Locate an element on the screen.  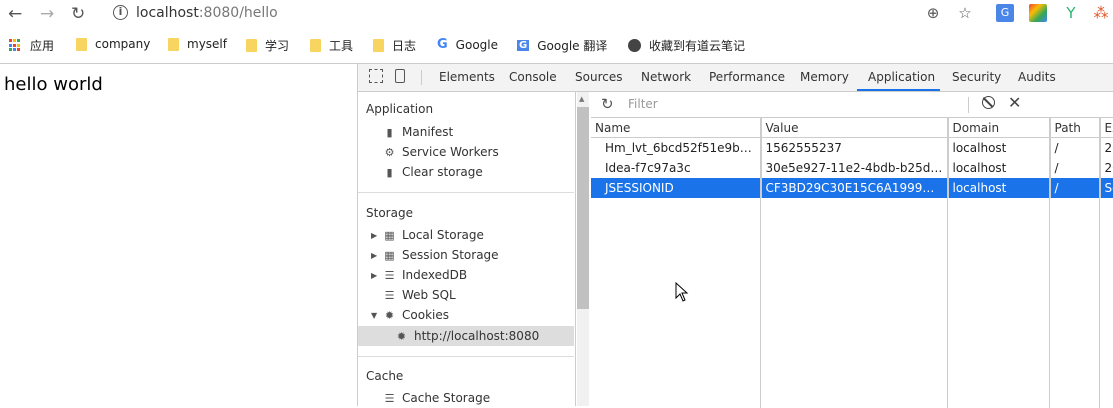
sidebar-item-label: Service Workers is located at coordinates (450, 152).